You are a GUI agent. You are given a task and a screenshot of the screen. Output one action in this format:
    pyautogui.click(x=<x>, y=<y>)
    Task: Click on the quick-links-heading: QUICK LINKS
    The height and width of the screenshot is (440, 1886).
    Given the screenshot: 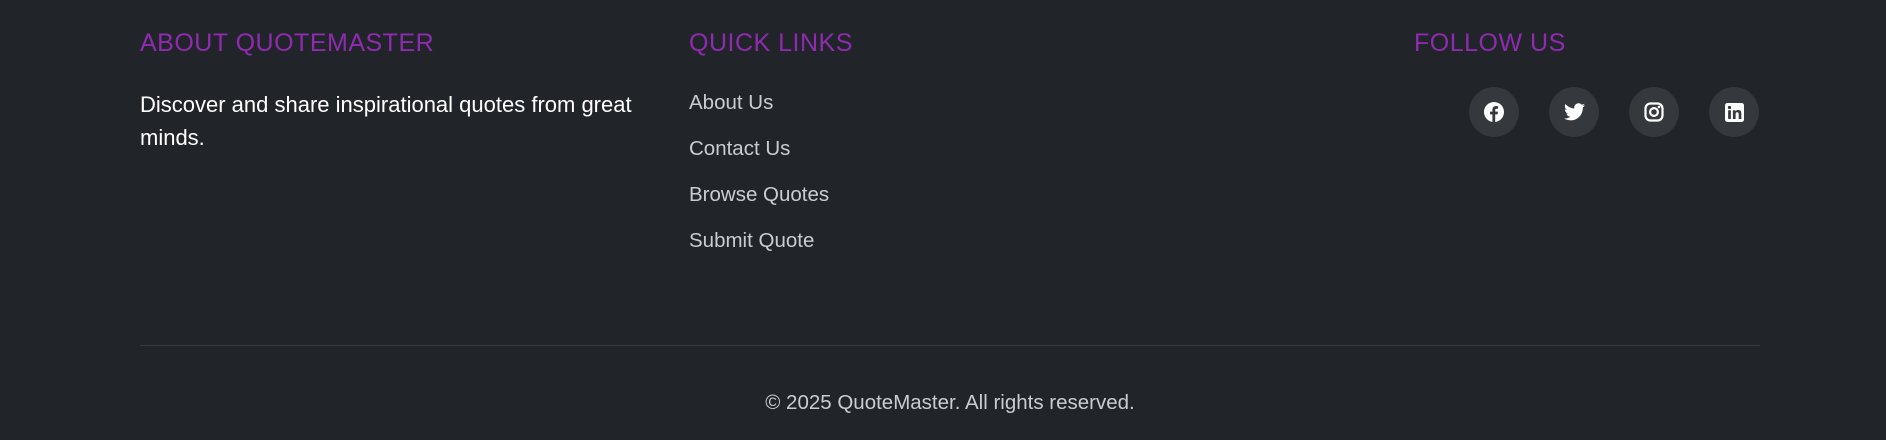 What is the action you would take?
    pyautogui.click(x=771, y=43)
    